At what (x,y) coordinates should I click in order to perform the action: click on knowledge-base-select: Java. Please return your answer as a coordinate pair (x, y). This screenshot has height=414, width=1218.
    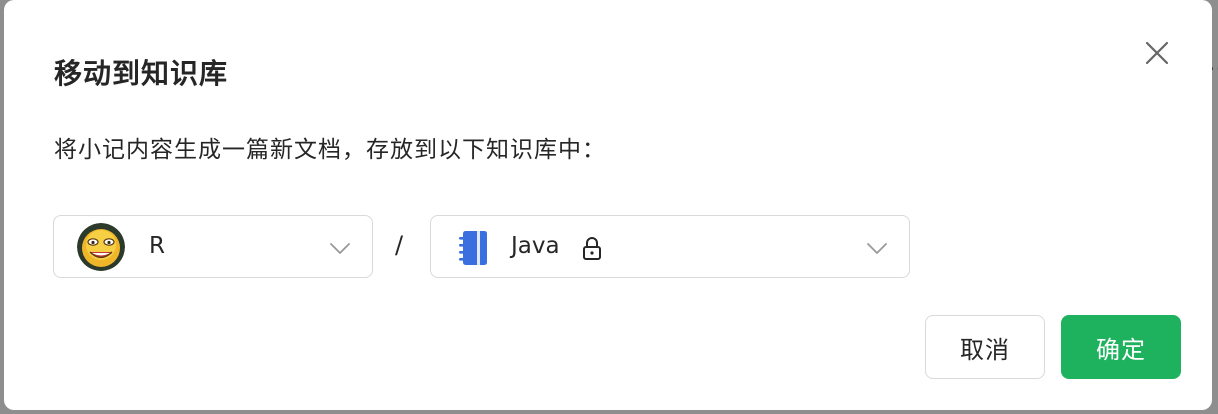
    Looking at the image, I should click on (670, 246).